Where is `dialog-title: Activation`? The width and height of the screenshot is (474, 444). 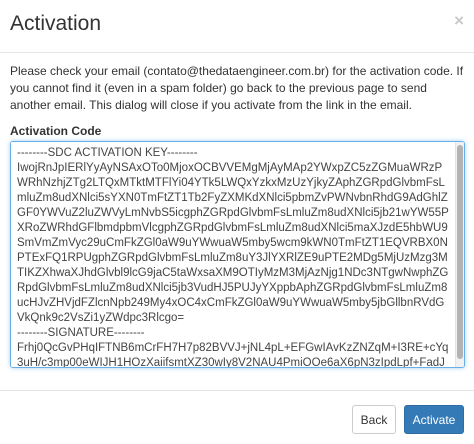 dialog-title: Activation is located at coordinates (56, 23).